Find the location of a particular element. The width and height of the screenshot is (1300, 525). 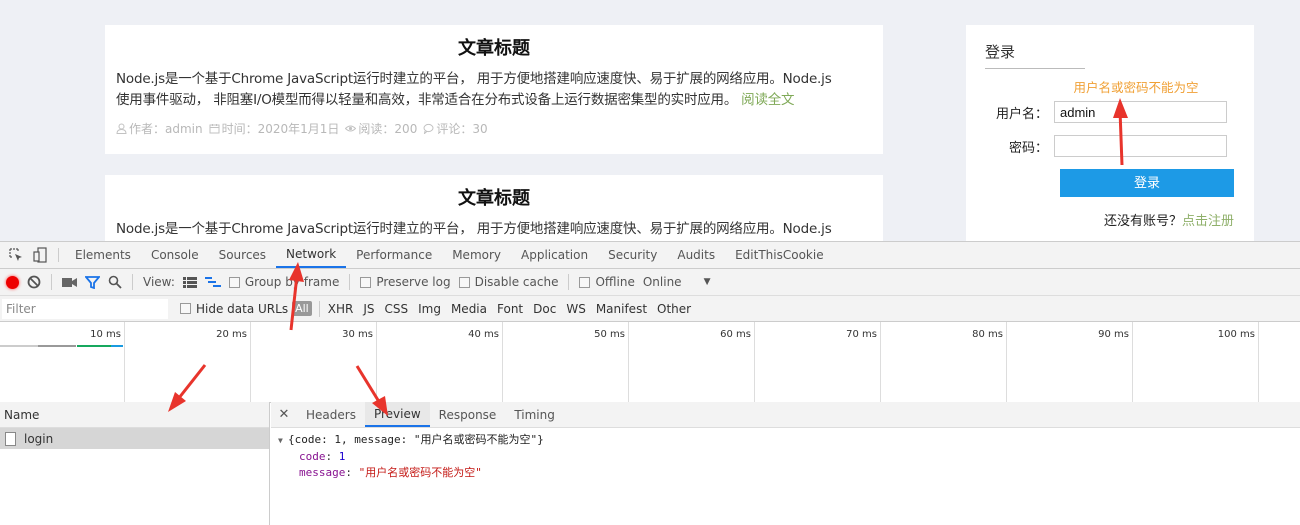

filter-type-css: CSS is located at coordinates (396, 309).